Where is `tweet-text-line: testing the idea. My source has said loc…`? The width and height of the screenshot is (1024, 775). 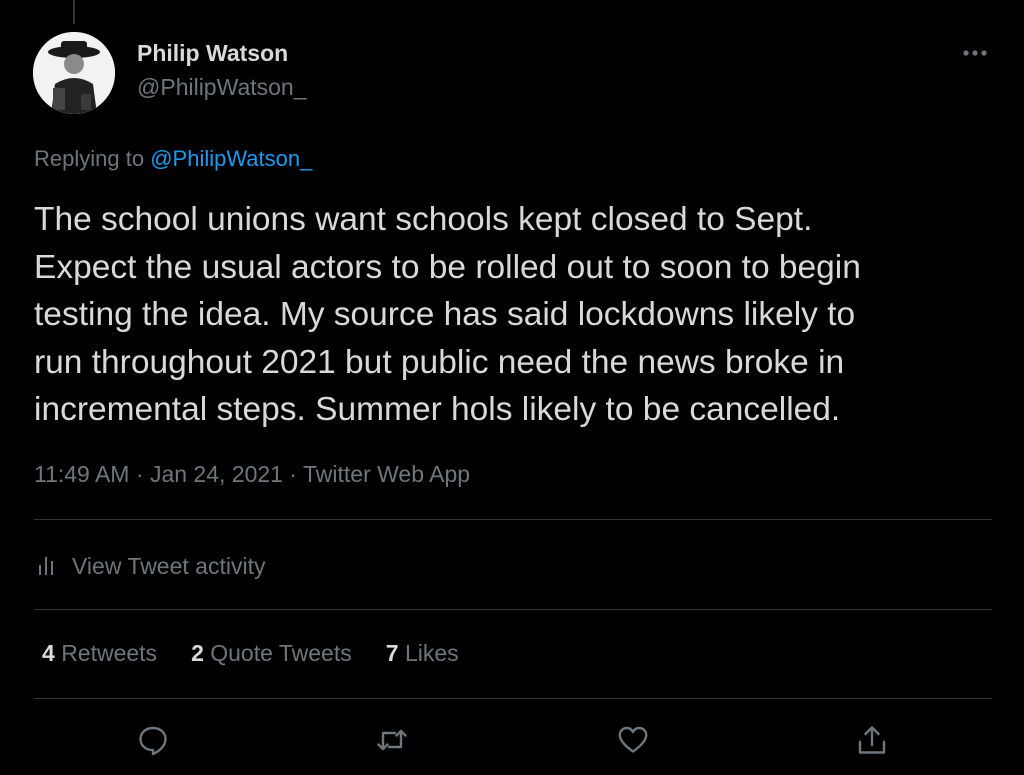
tweet-text-line: testing the idea. My source has said loc… is located at coordinates (445, 314).